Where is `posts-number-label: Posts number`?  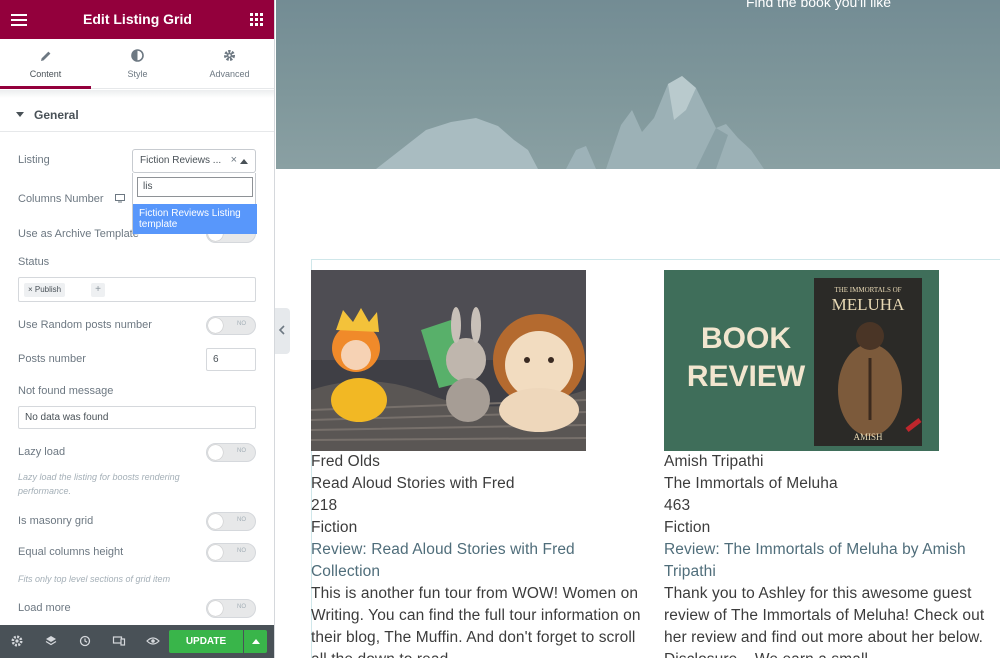
posts-number-label: Posts number is located at coordinates (52, 359).